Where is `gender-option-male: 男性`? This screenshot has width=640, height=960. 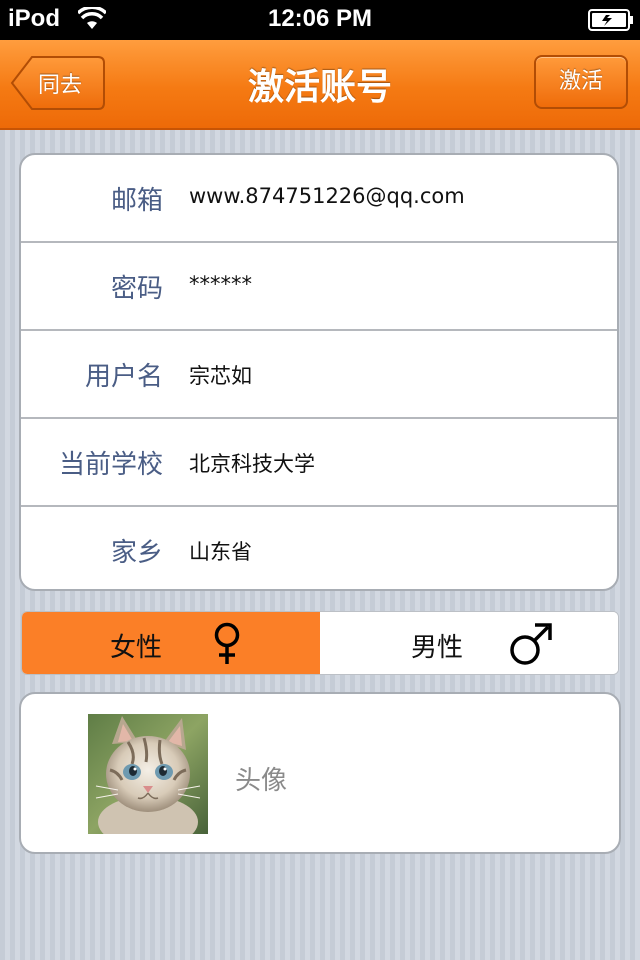
gender-option-male: 男性 is located at coordinates (469, 643).